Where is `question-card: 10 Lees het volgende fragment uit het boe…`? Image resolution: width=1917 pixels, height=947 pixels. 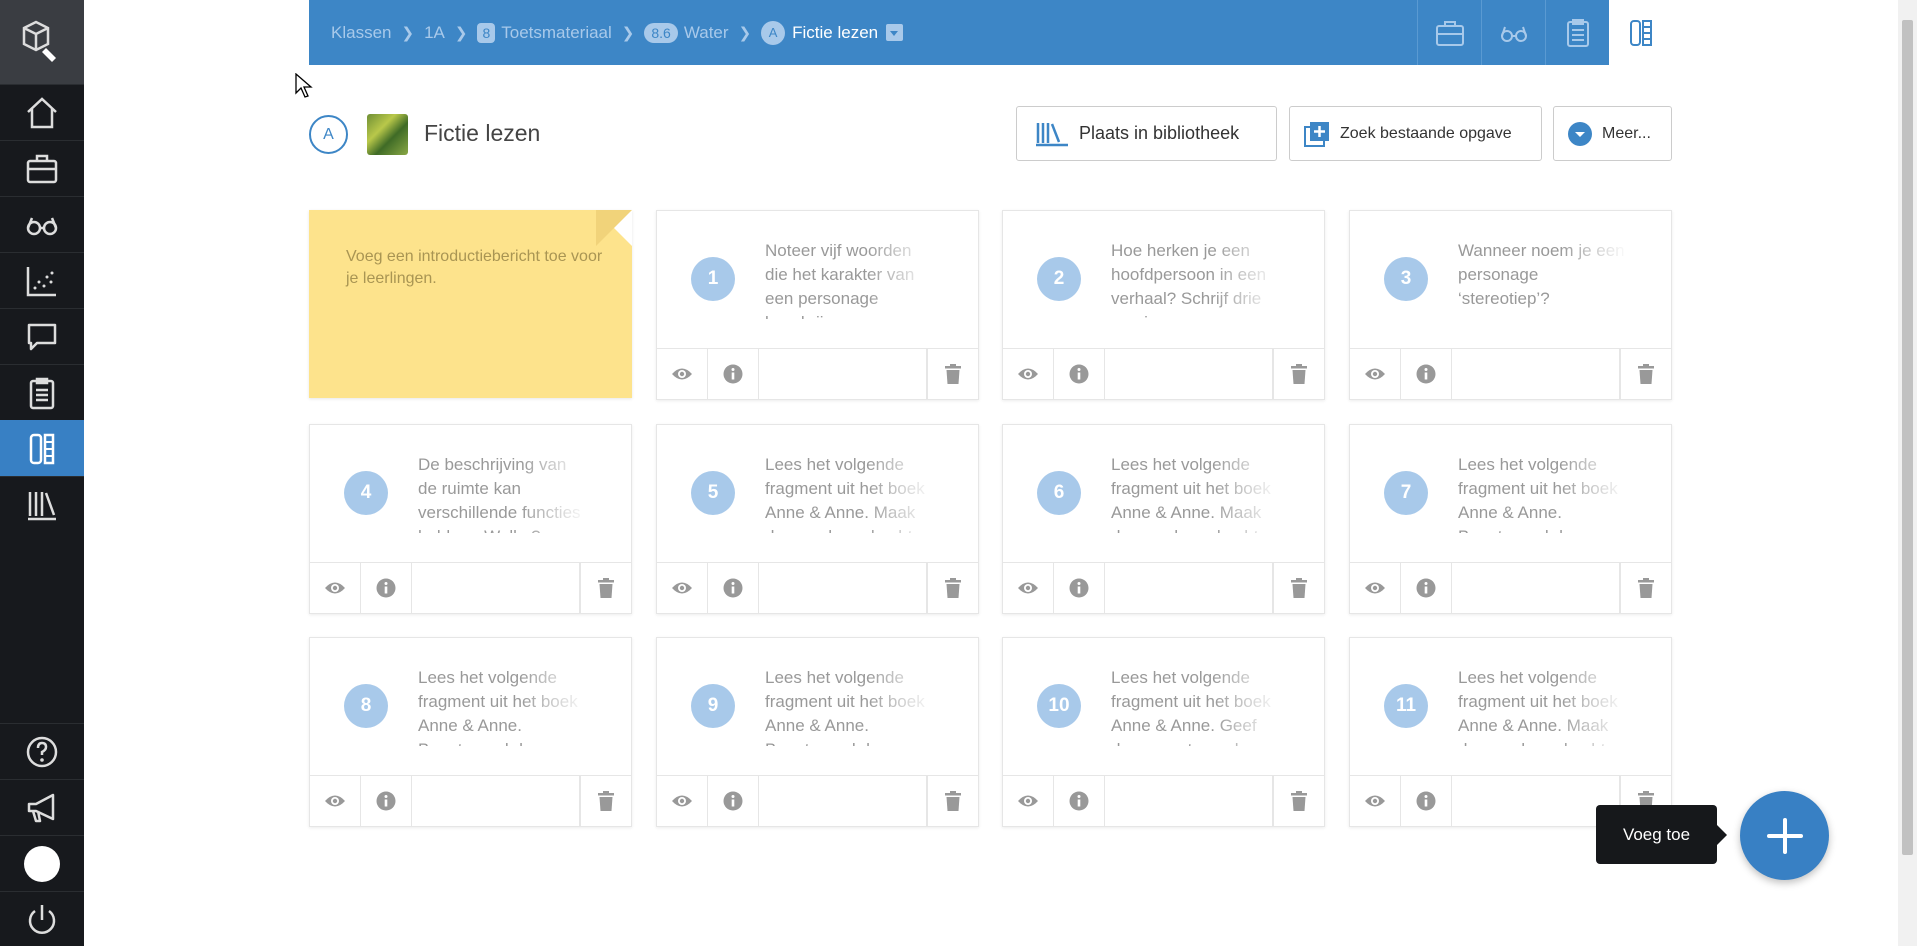 question-card: 10 Lees het volgende fragment uit het boe… is located at coordinates (1163, 732).